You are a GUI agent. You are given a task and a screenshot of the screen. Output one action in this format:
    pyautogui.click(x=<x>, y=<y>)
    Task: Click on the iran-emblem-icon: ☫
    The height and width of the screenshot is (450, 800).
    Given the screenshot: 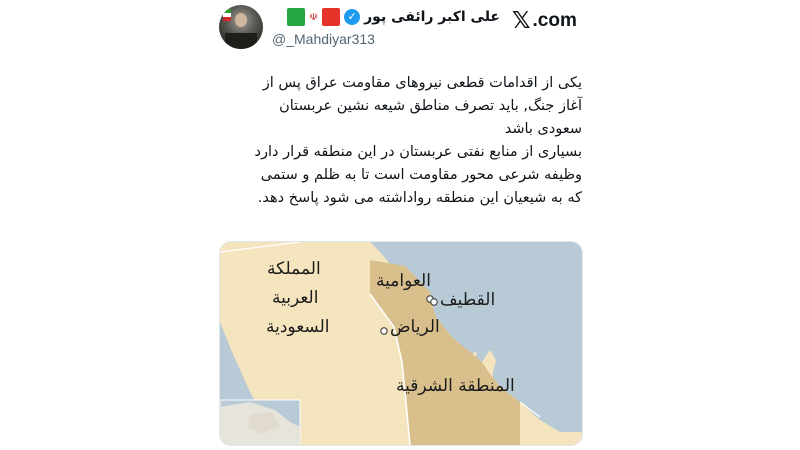 What is the action you would take?
    pyautogui.click(x=314, y=17)
    